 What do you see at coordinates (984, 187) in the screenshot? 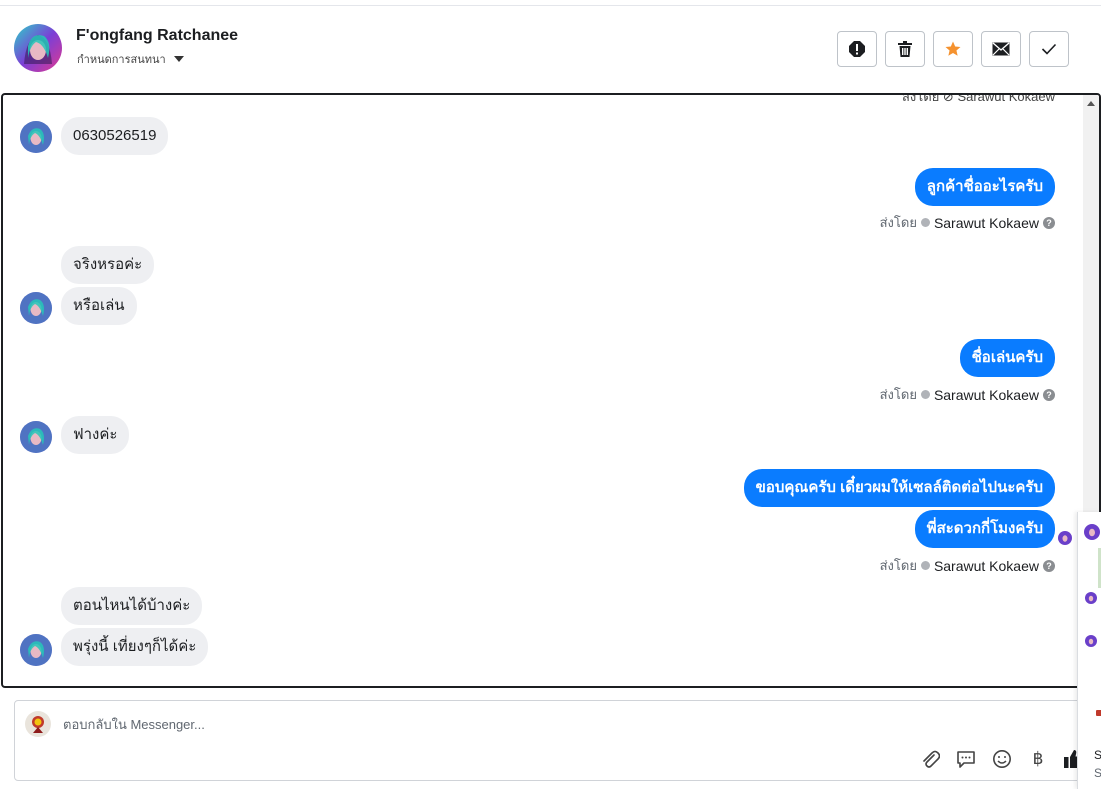
I see `outgoing-message: ลูกค้าชื่ออะไรครับ` at bounding box center [984, 187].